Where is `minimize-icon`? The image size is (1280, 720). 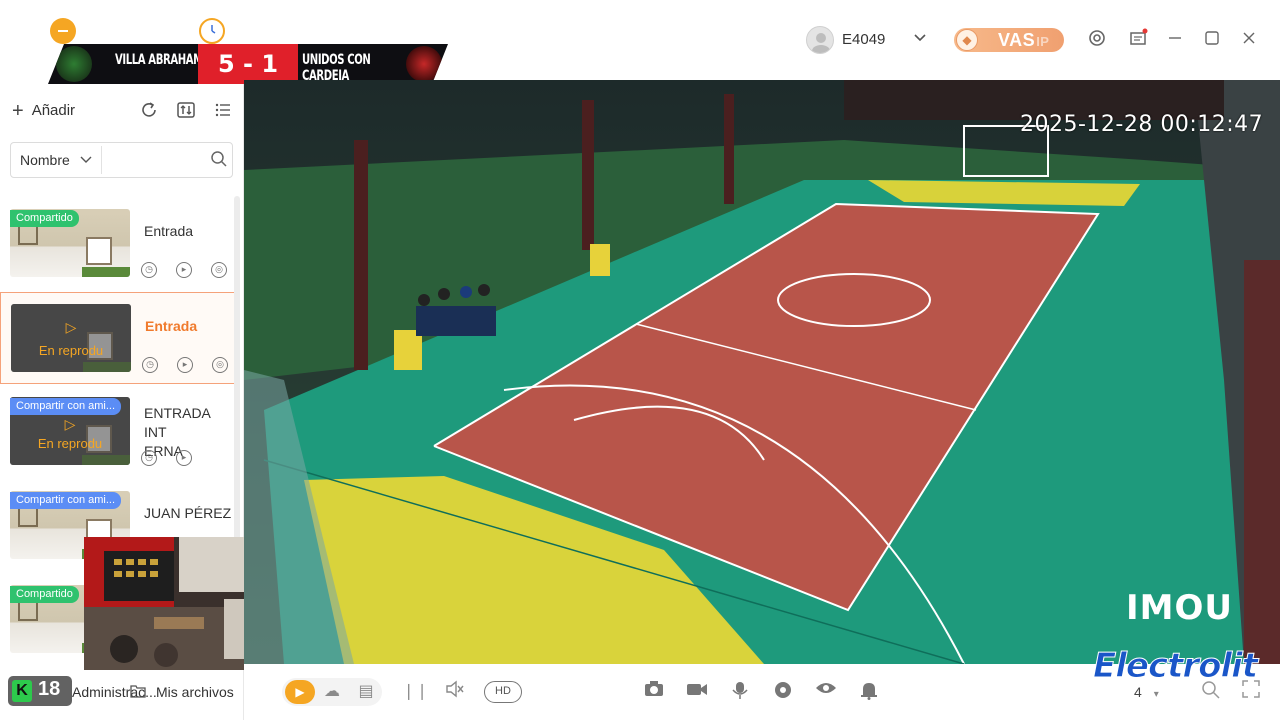
minimize-icon is located at coordinates (1175, 40).